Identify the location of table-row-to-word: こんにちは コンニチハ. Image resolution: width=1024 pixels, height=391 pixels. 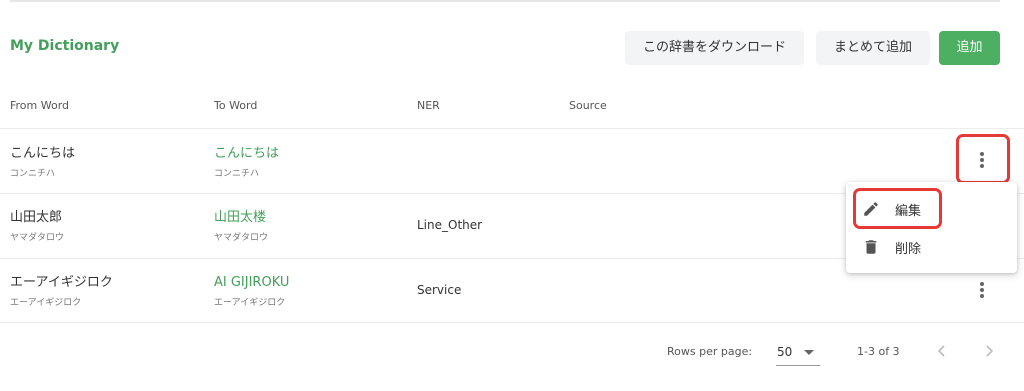
(246, 162).